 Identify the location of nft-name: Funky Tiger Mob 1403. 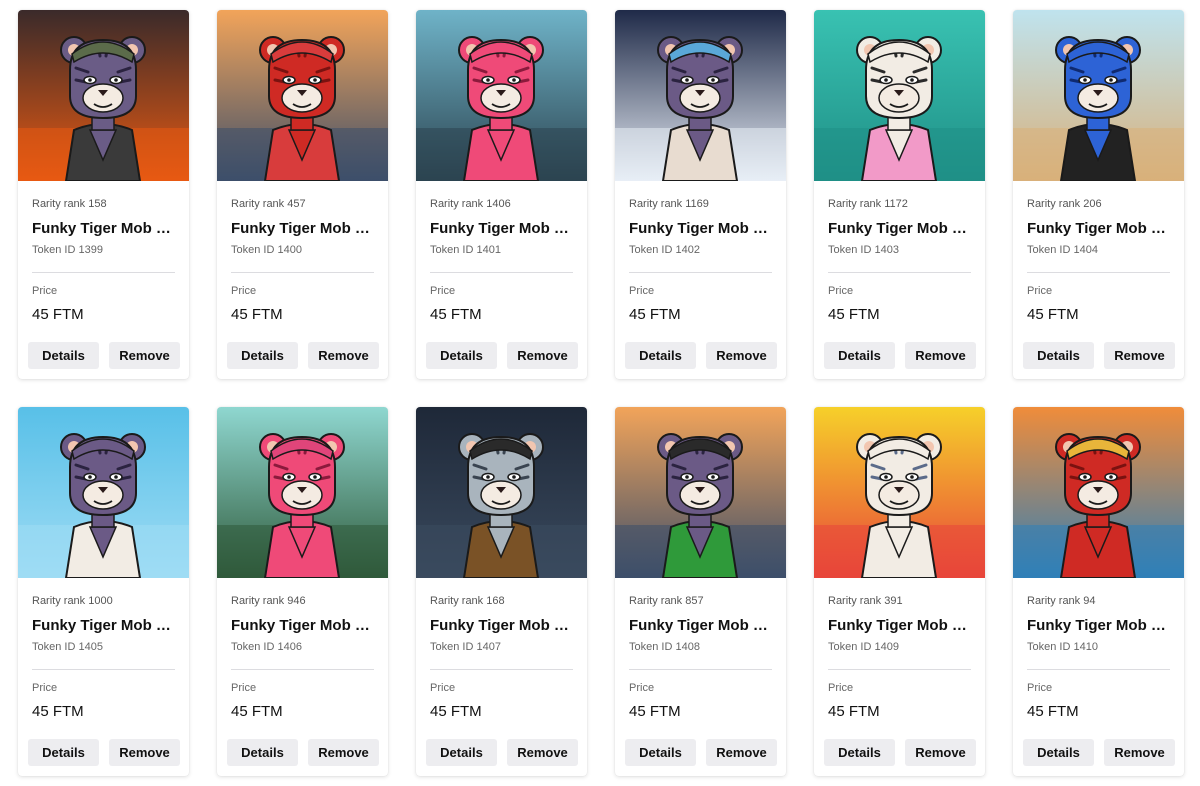
(898, 228).